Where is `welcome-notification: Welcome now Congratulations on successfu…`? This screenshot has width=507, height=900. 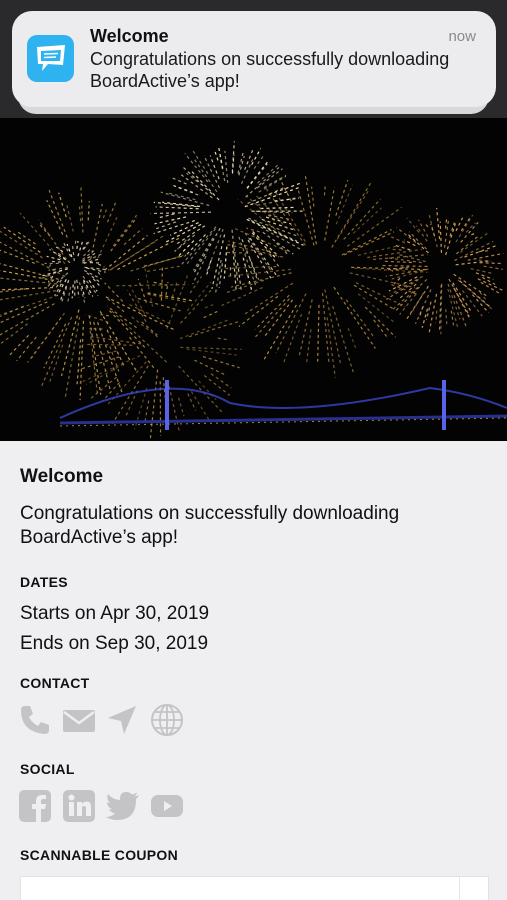
welcome-notification: Welcome now Congratulations on successfu… is located at coordinates (254, 59).